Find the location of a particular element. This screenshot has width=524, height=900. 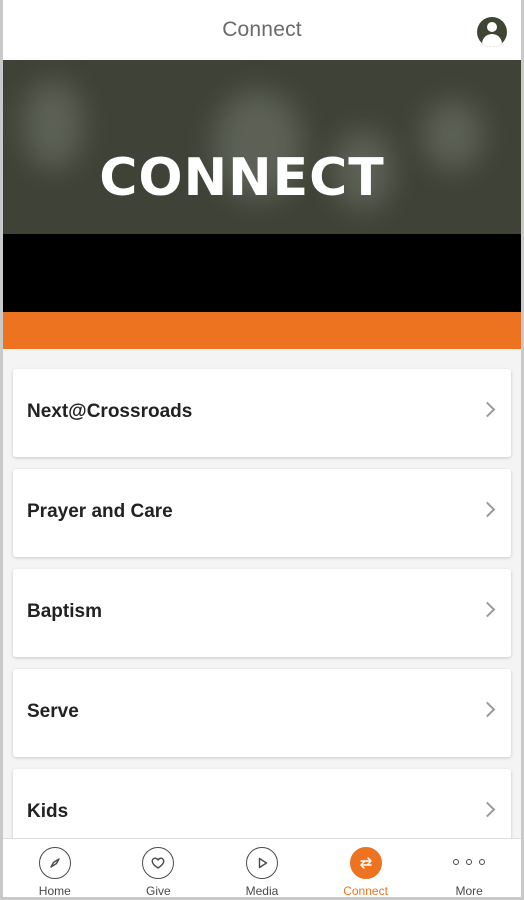

hero-black-band is located at coordinates (262, 273).